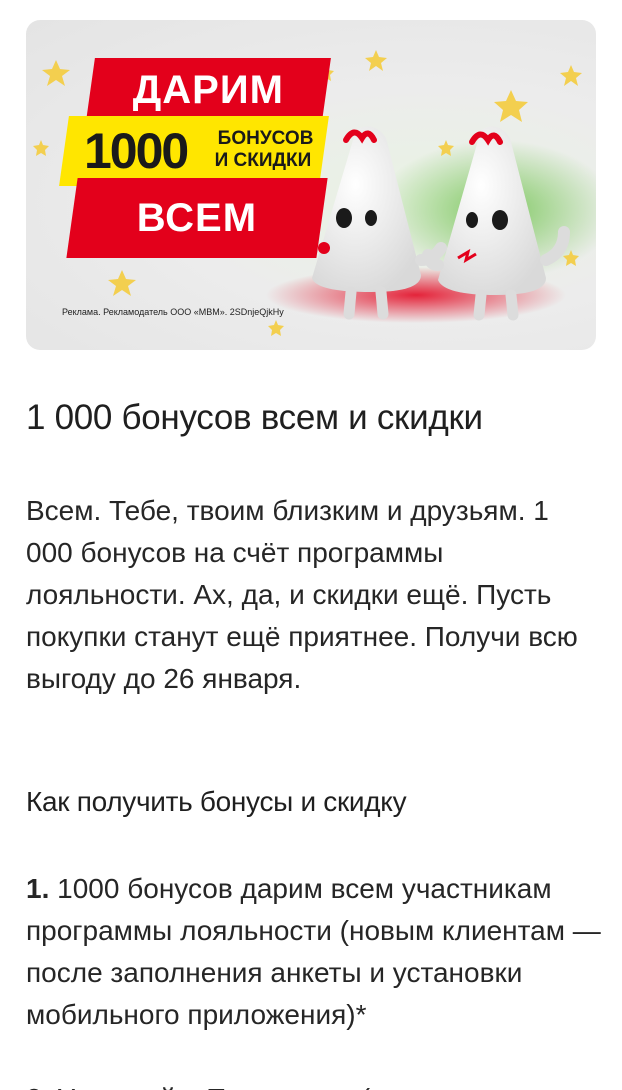 This screenshot has width=622, height=1090. Describe the element at coordinates (136, 151) in the screenshot. I see `promo-amount: 1000` at that location.